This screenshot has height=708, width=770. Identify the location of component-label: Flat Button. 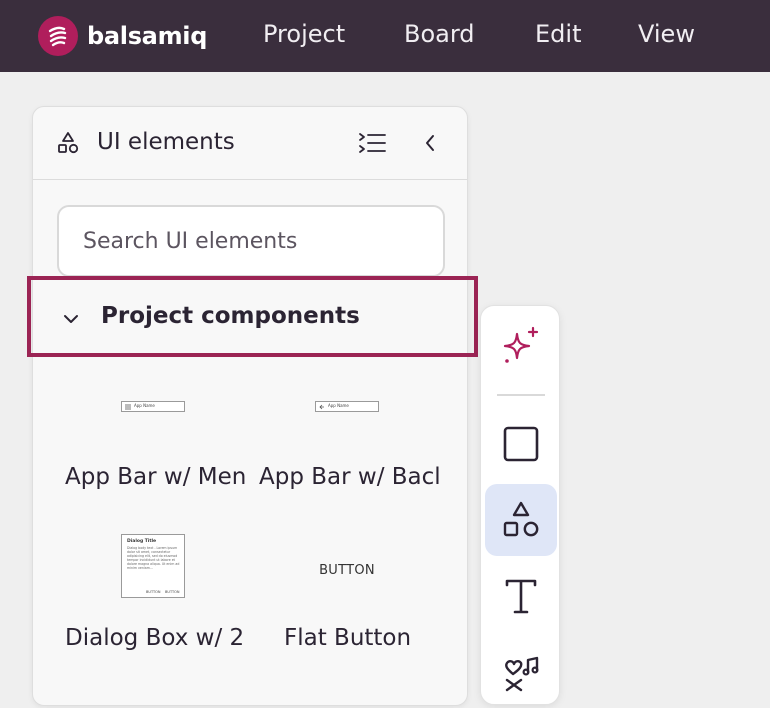
(369, 638).